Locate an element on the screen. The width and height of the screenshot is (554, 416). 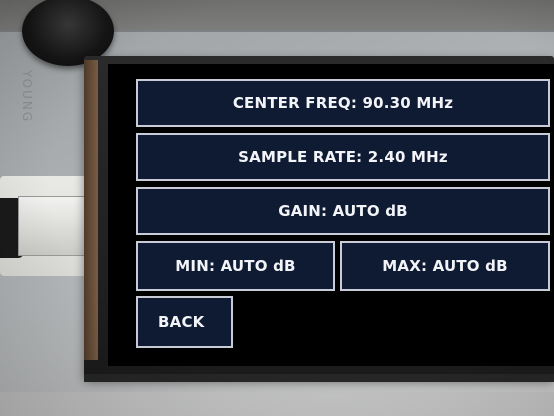
enclosure-brand-text: YOUNG is located at coordinates (27, 97).